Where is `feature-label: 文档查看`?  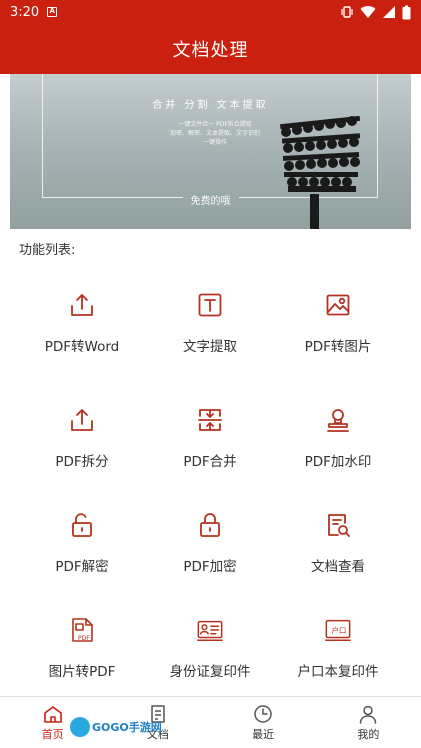
feature-label: 文档查看 is located at coordinates (338, 567).